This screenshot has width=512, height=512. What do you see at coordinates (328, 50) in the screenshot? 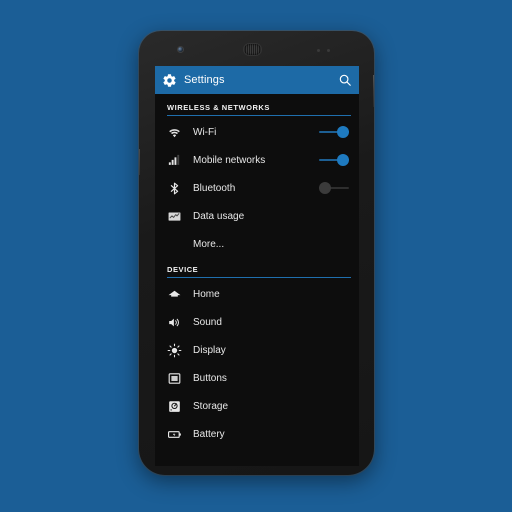
I see `light-sensor-icon` at bounding box center [328, 50].